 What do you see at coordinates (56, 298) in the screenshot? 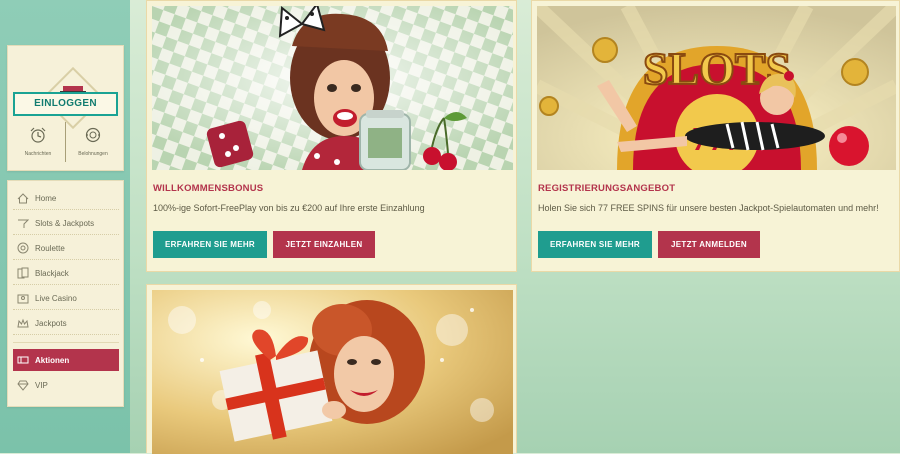
I see `sidebar-item-label: Live Casino` at bounding box center [56, 298].